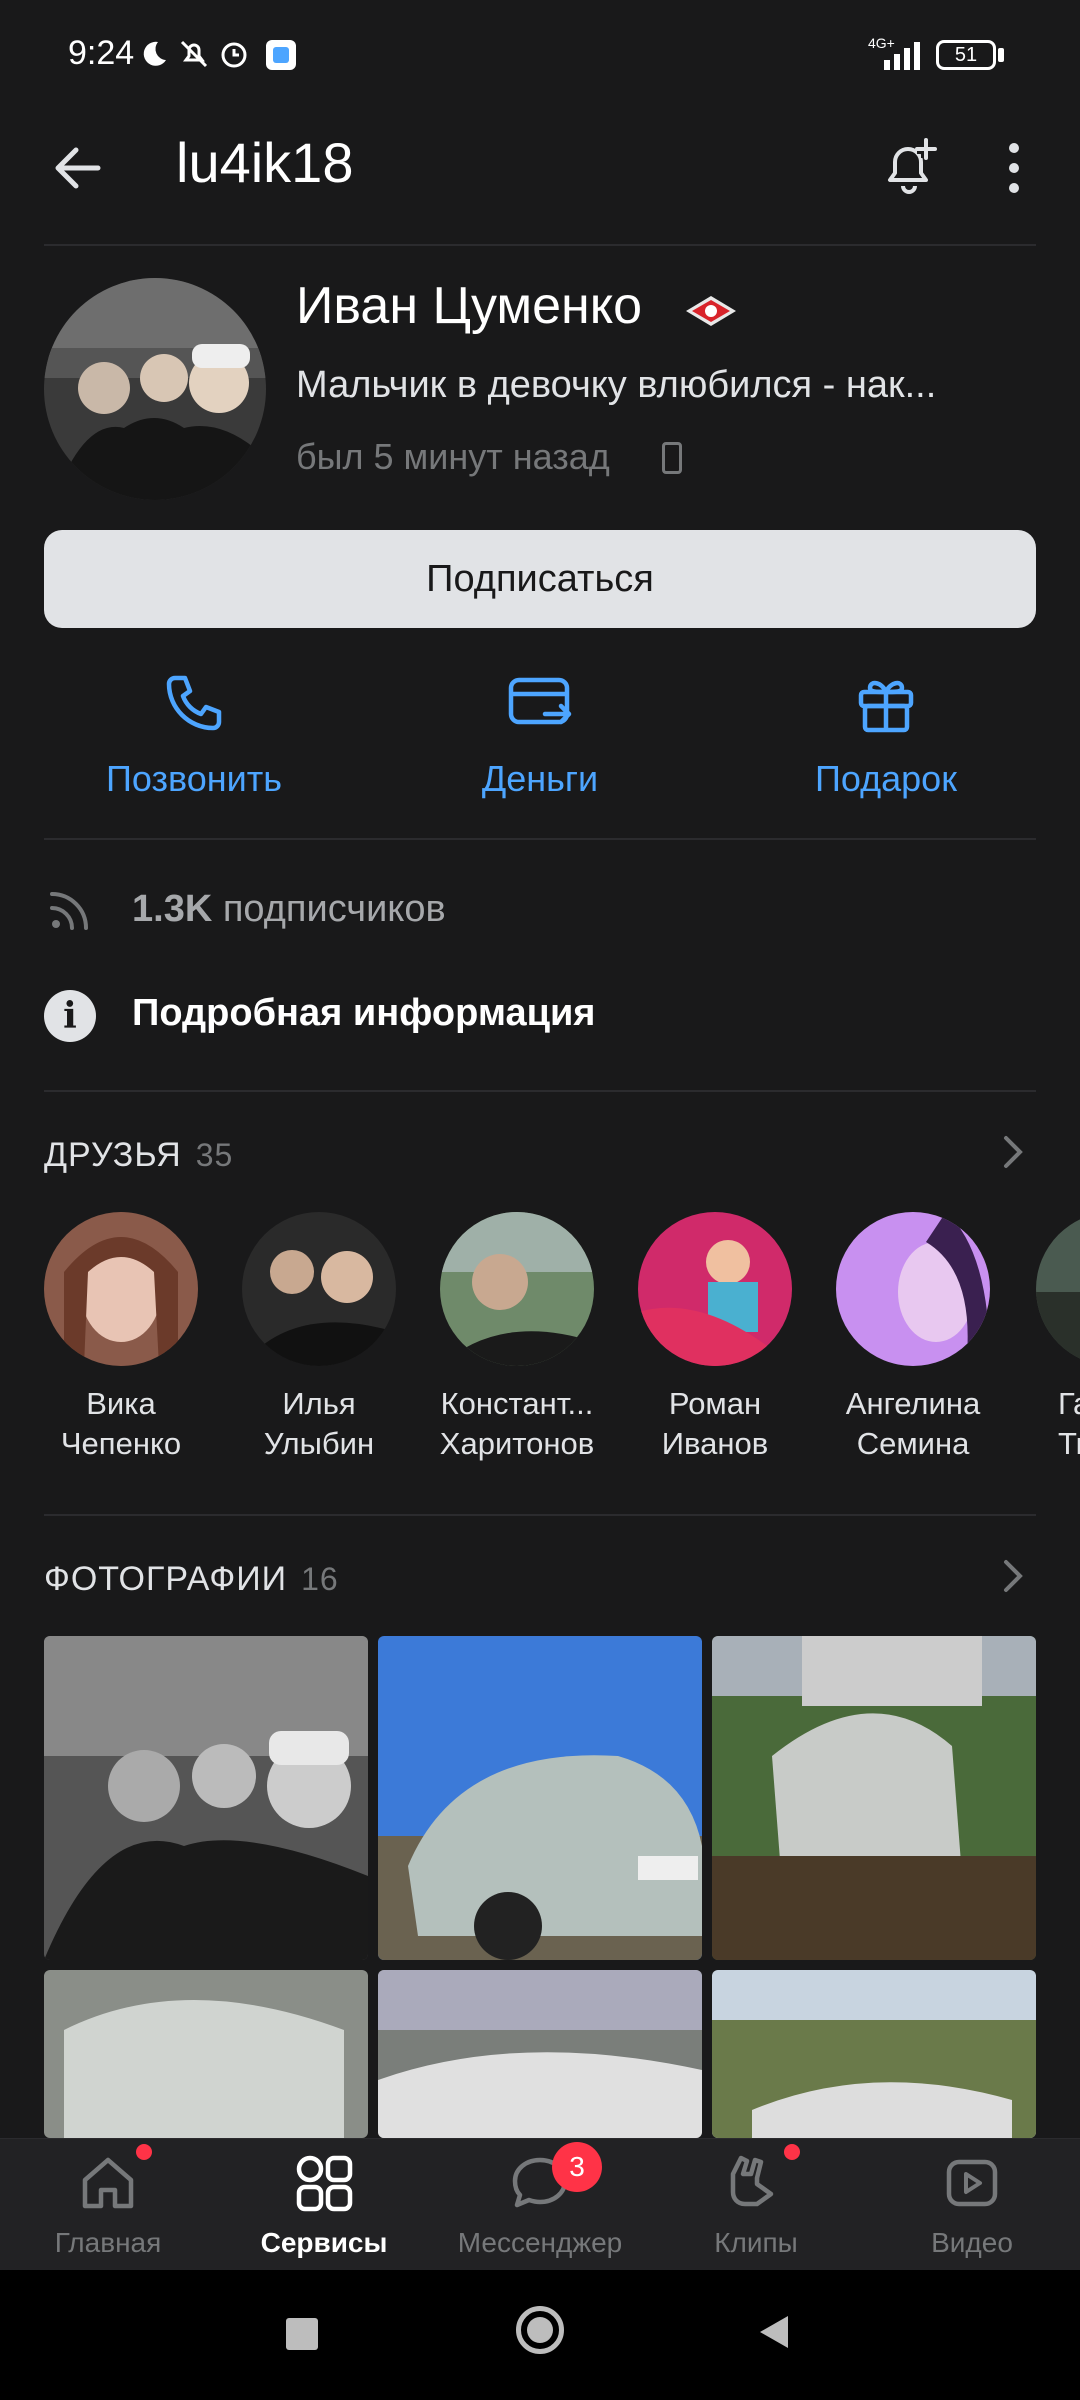  Describe the element at coordinates (324, 2183) in the screenshot. I see `services-icon` at that location.